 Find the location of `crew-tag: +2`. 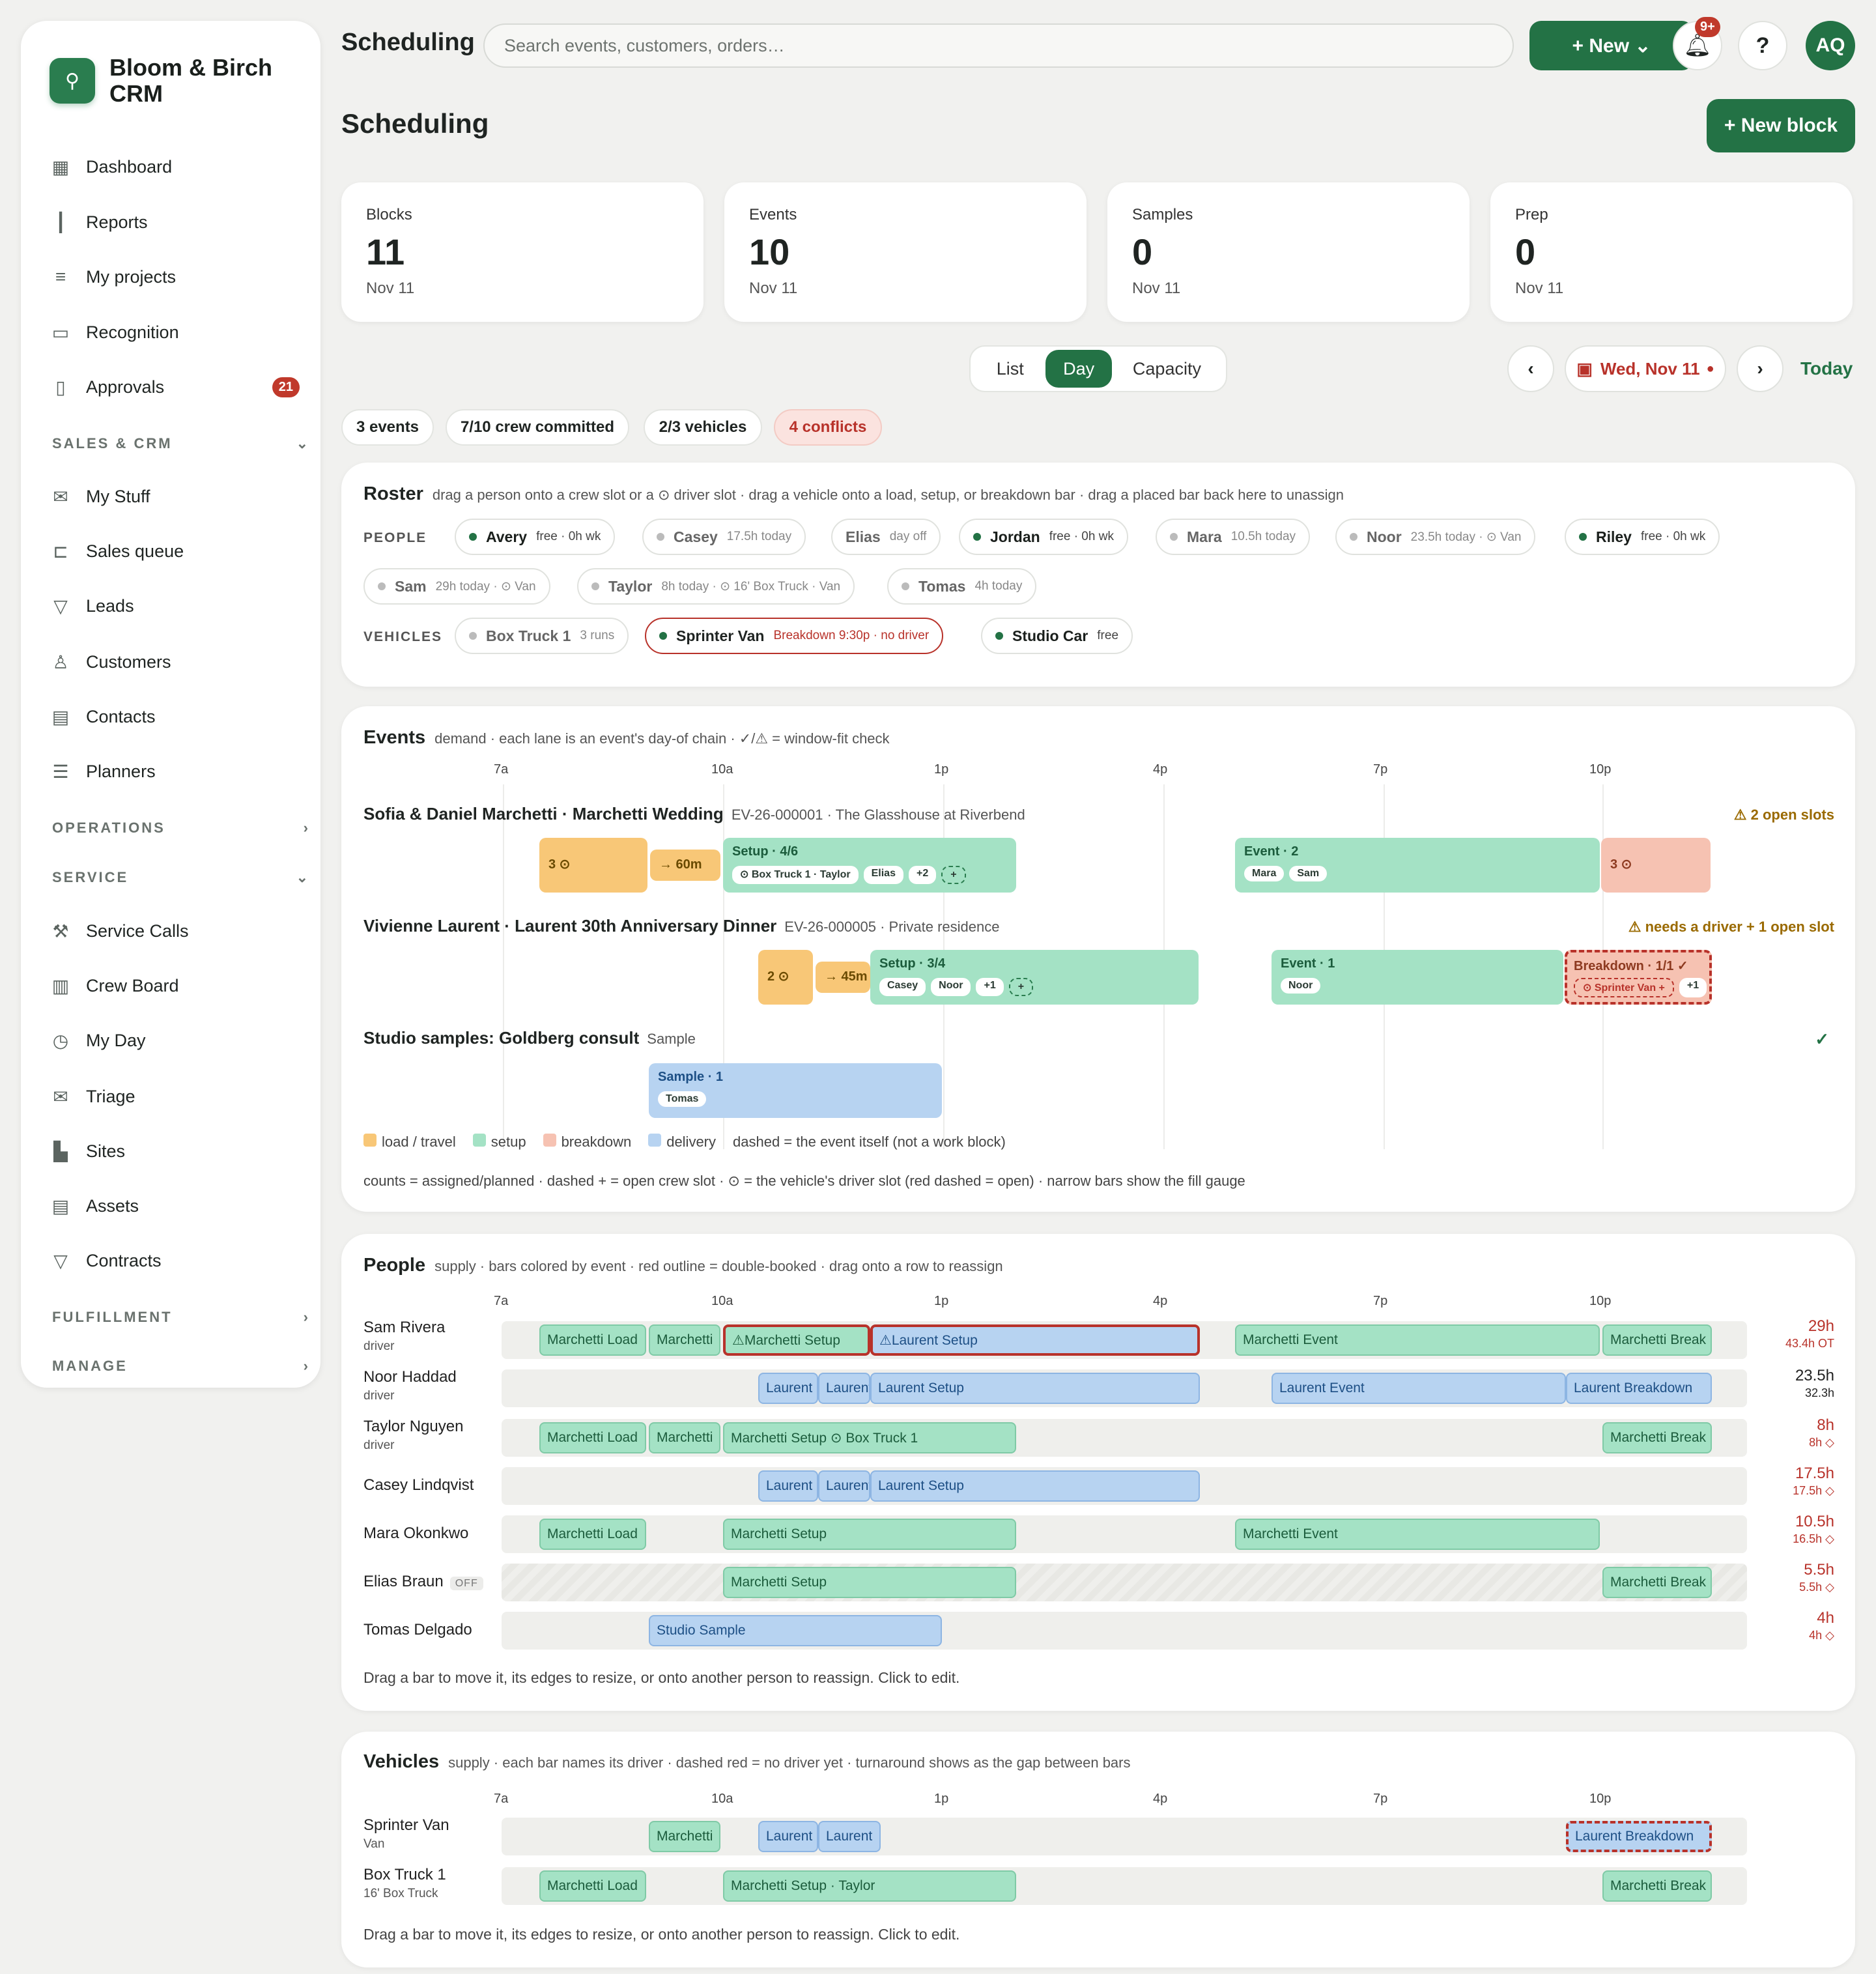

crew-tag: +2 is located at coordinates (922, 875).